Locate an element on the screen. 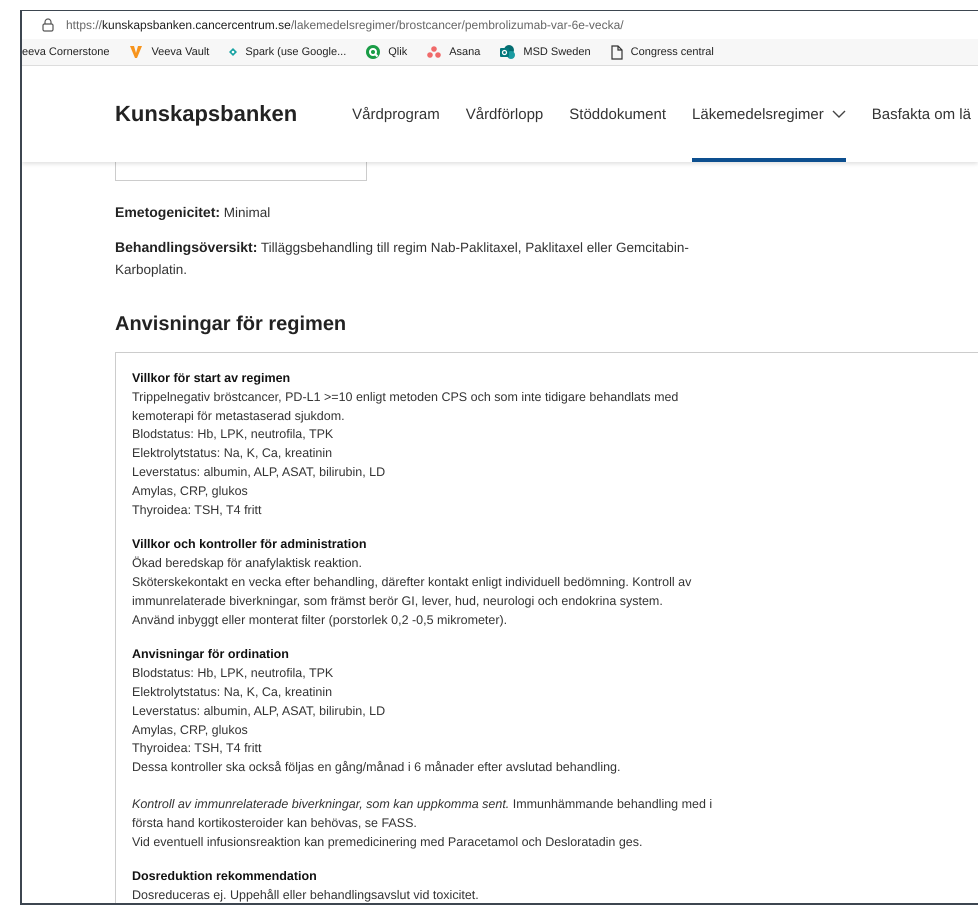  url-text: https://kunskapsbanken.cancercentrum.se/lakemedelsregimer/brostcancer/pembrolizumab-var-6e-vecka/ is located at coordinates (345, 25).